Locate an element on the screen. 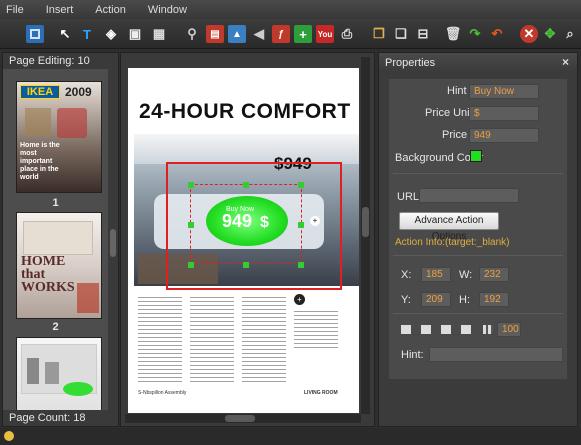 The width and height of the screenshot is (581, 445). film-icon: ▤ is located at coordinates (215, 34).